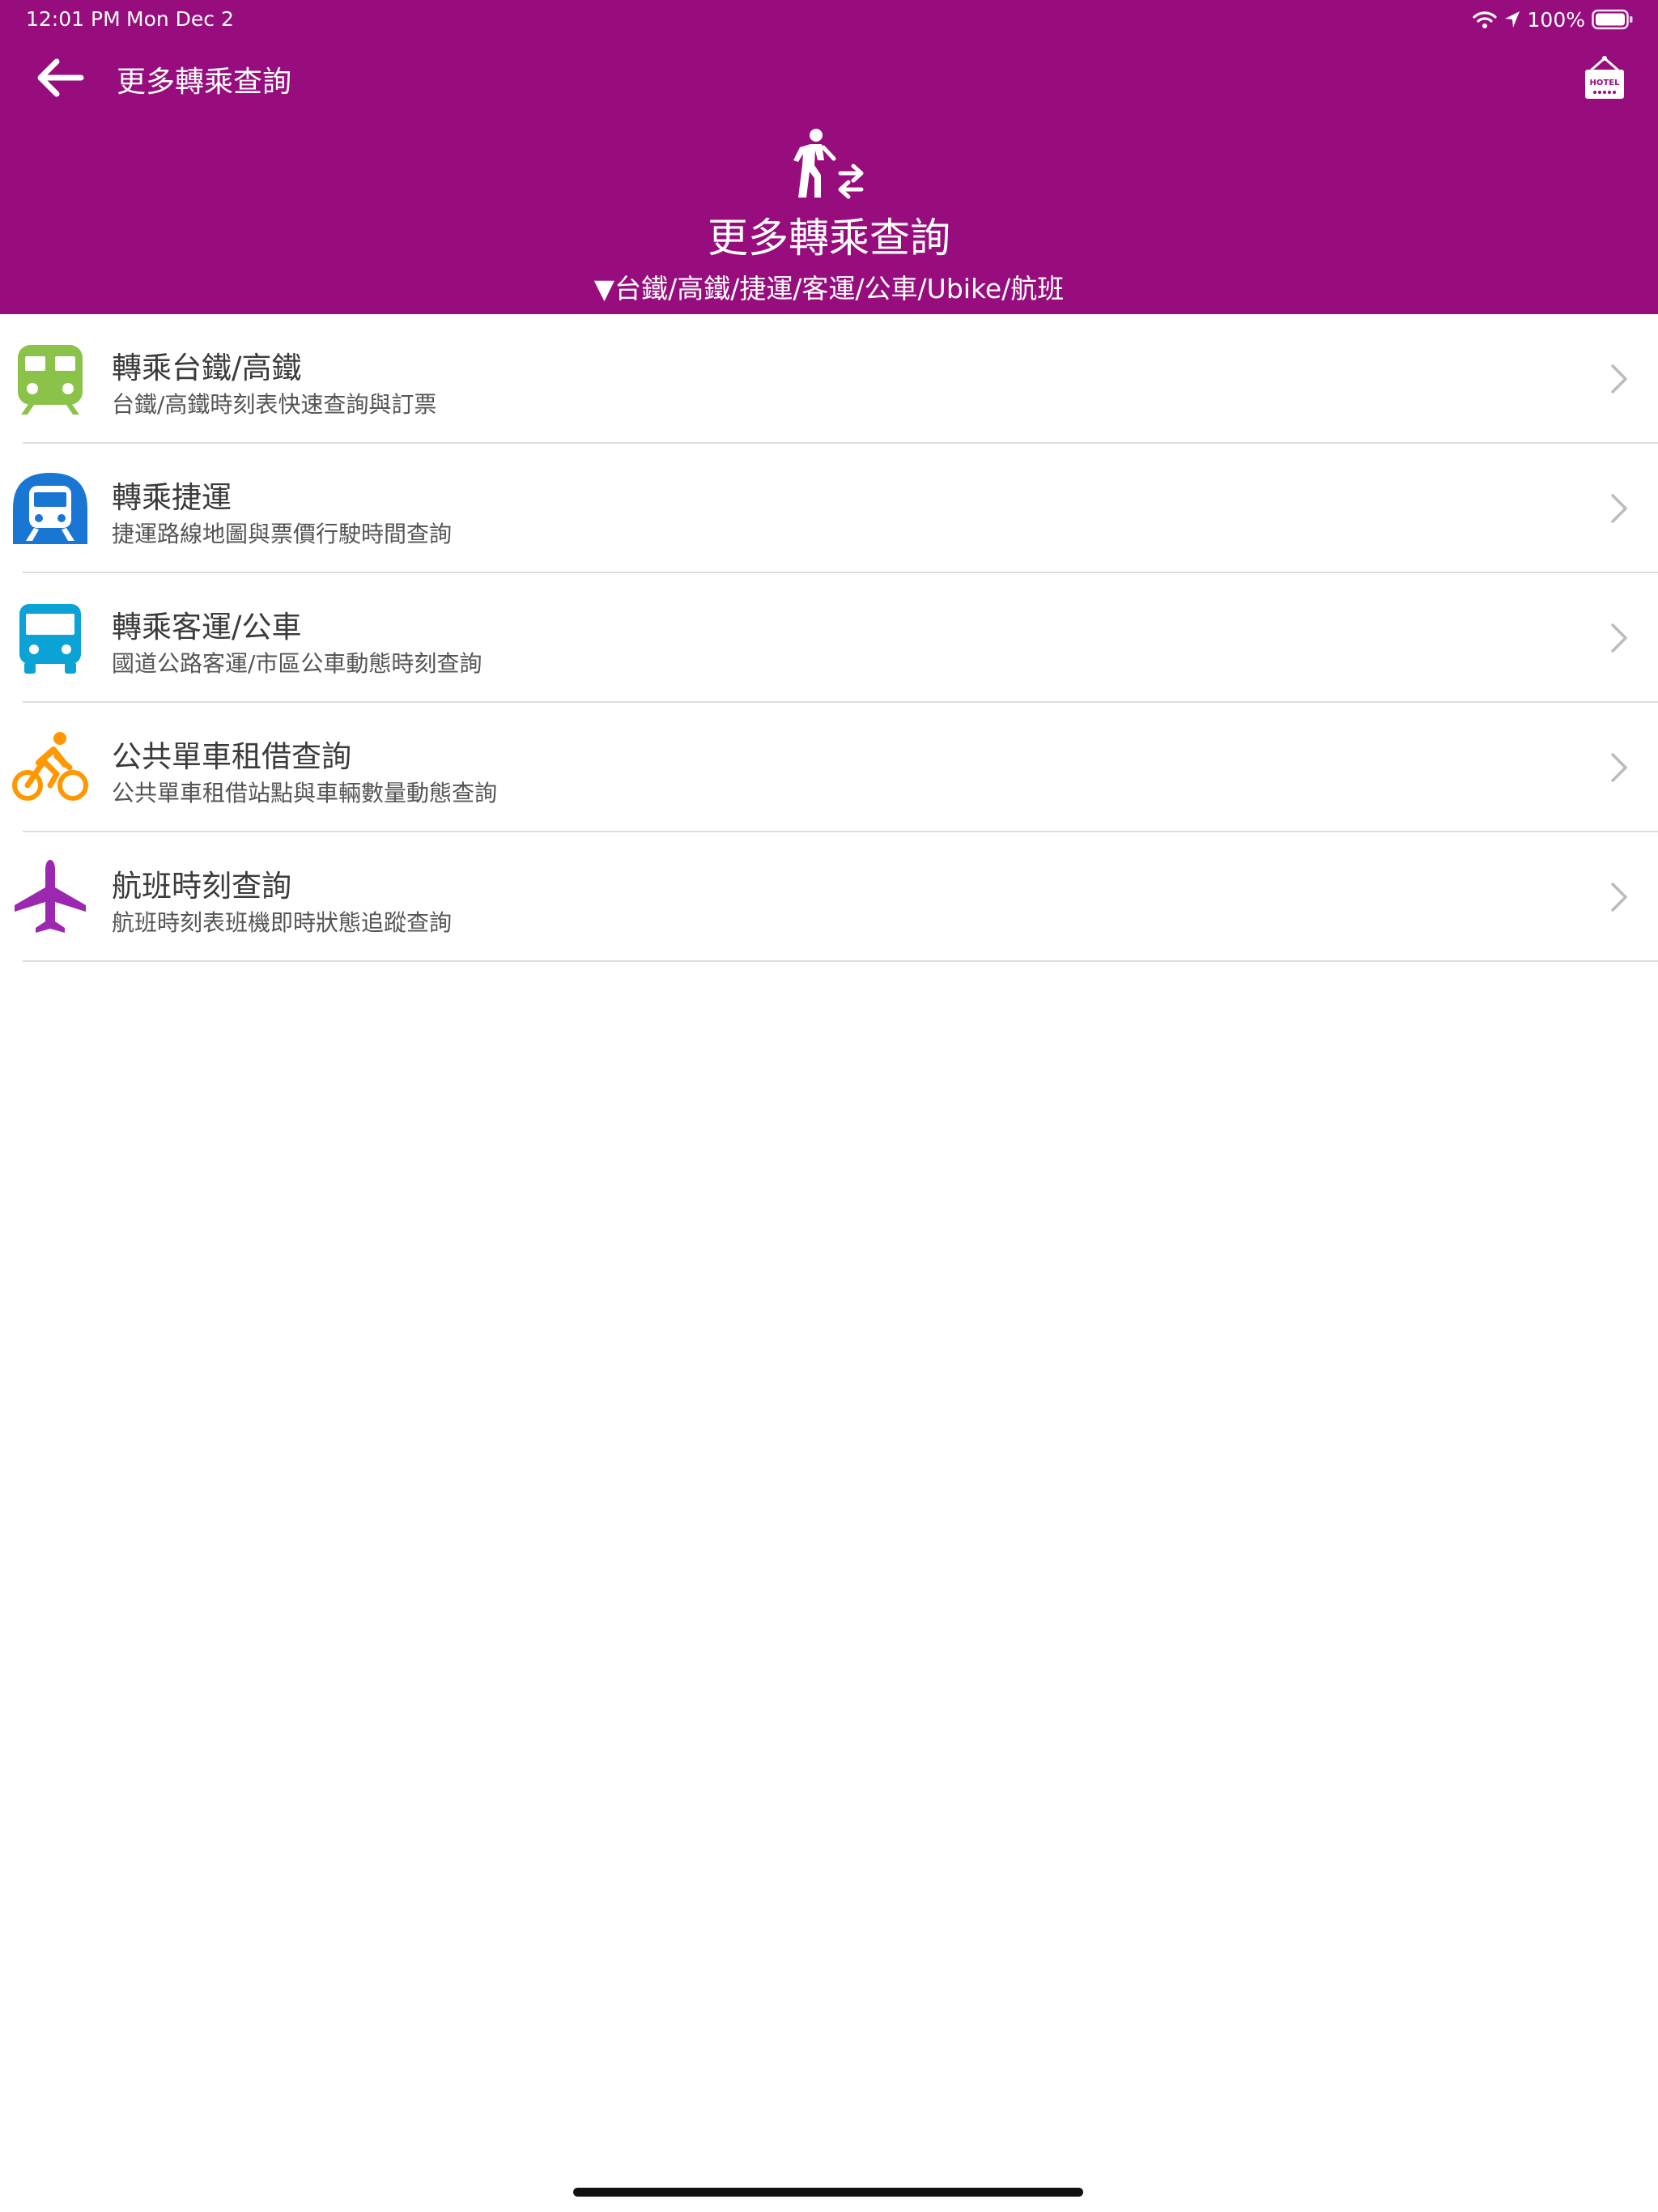  What do you see at coordinates (829, 19) in the screenshot?
I see `status-bar: 12:01 PM Mon Dec 2 100%` at bounding box center [829, 19].